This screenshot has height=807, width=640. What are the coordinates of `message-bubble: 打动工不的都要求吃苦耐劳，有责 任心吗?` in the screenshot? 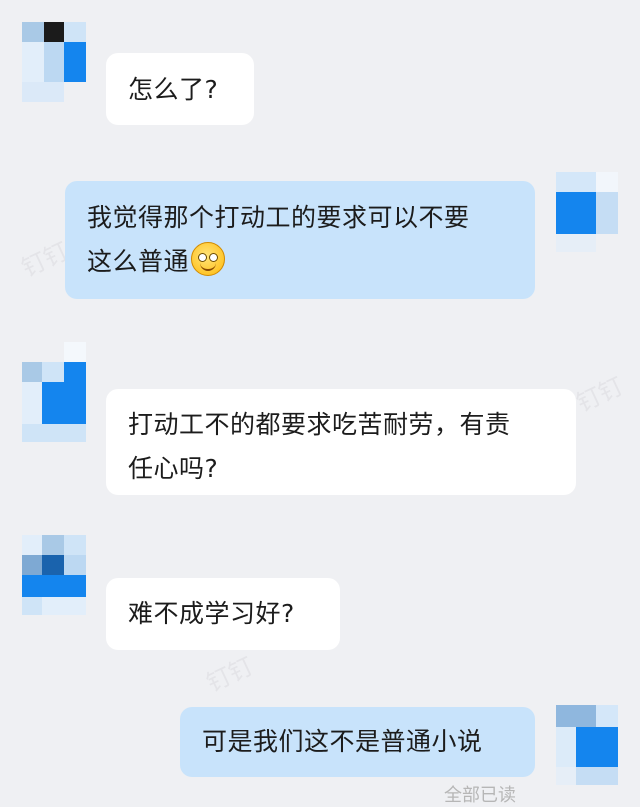 It's located at (341, 442).